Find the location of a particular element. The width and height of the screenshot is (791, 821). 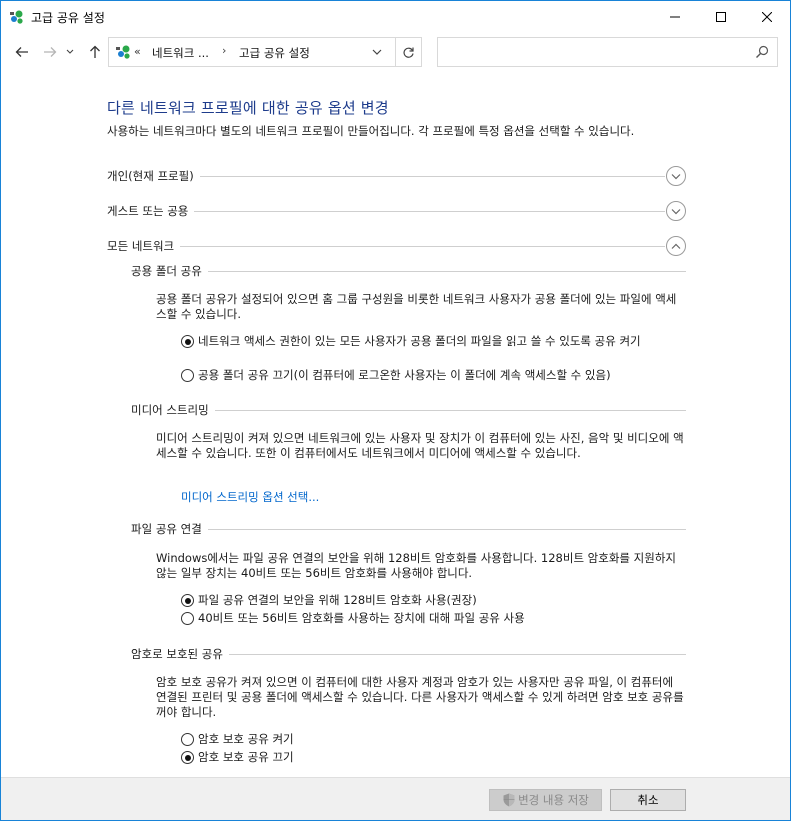

title-bar: 고급 공유 설정 is located at coordinates (395, 16).